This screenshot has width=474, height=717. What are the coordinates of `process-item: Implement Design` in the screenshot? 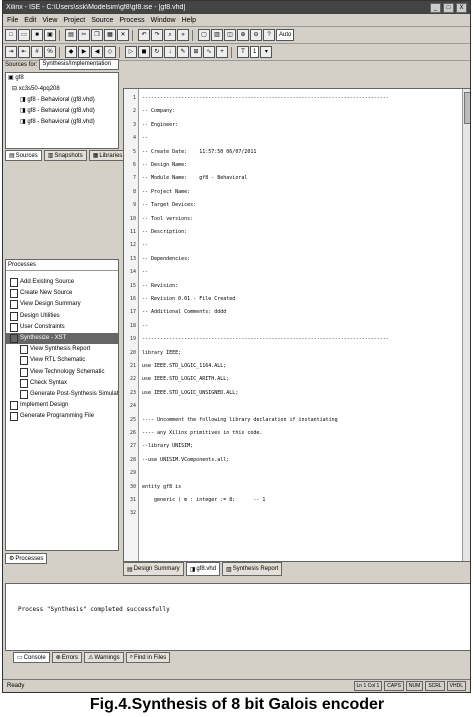 It's located at (62, 405).